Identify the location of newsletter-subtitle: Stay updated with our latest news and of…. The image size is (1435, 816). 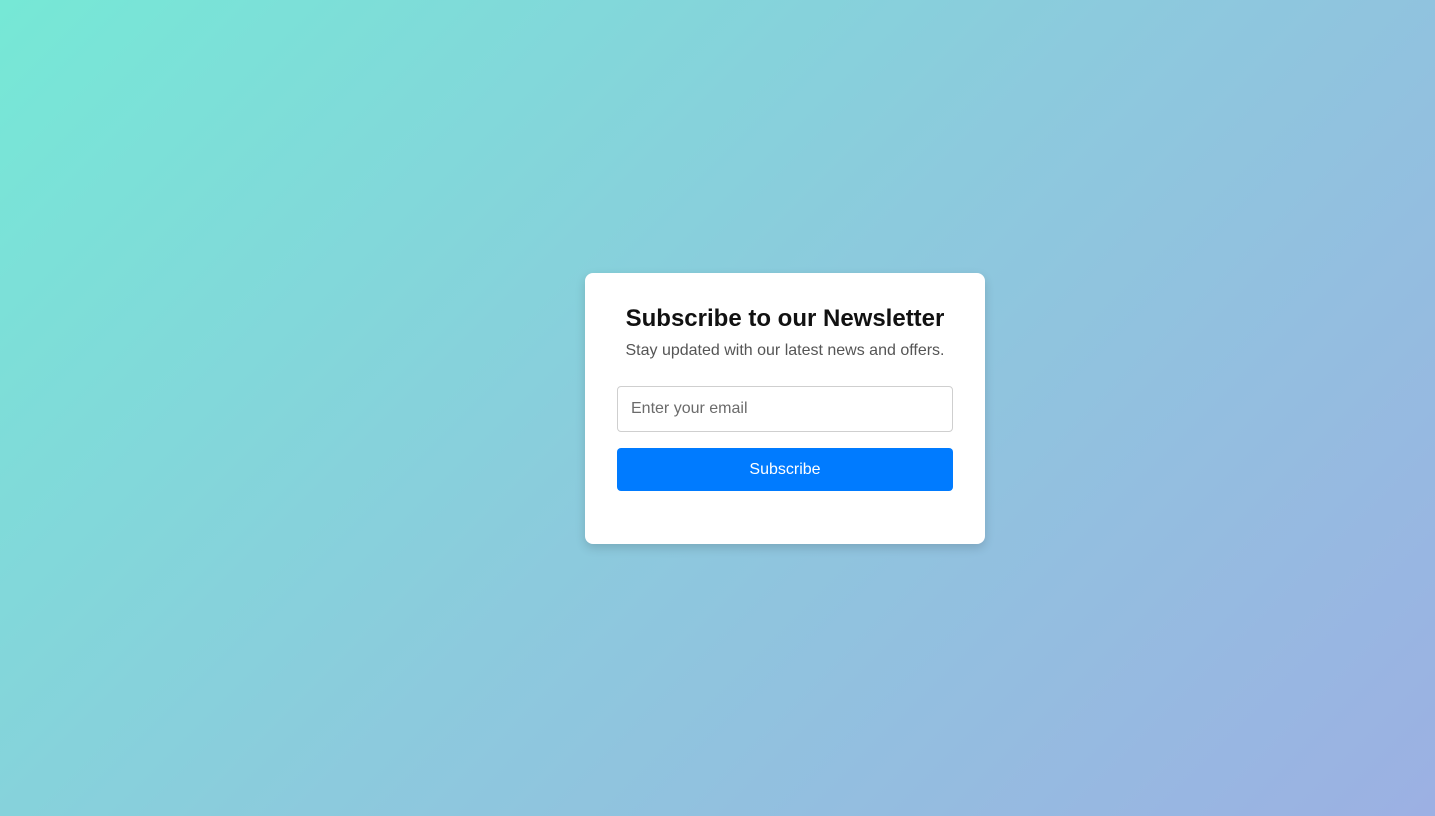
(785, 350).